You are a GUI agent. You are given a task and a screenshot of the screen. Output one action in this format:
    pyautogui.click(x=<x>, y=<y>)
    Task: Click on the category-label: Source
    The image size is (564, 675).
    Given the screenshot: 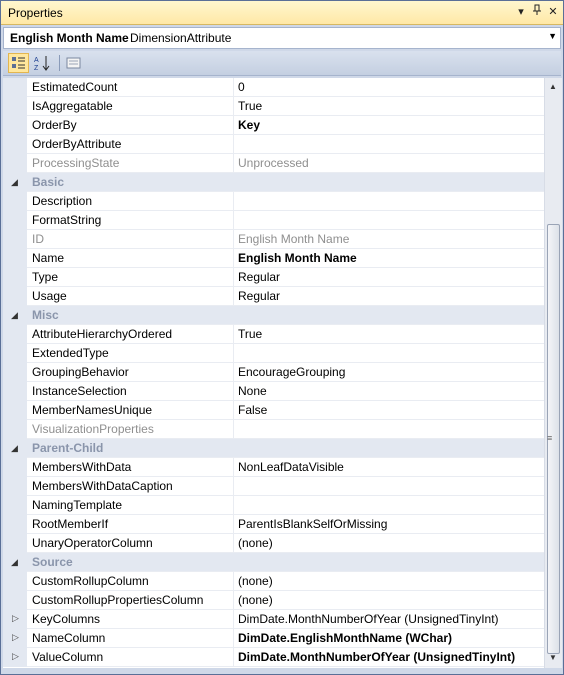 What is the action you would take?
    pyautogui.click(x=52, y=562)
    